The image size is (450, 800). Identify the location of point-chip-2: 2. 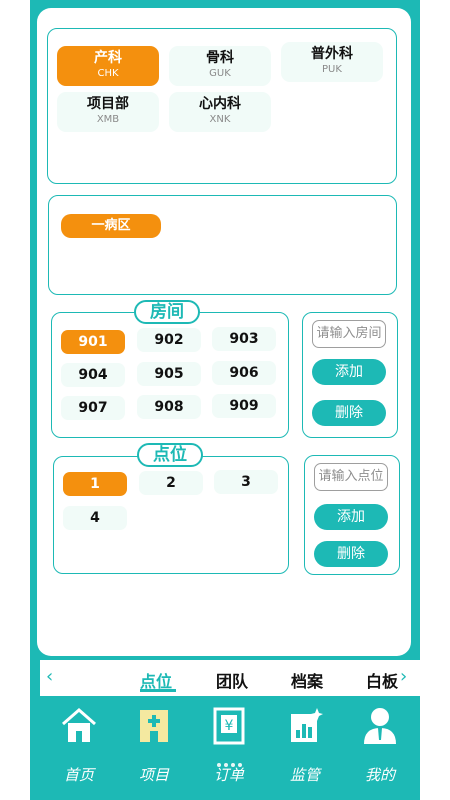
(171, 483).